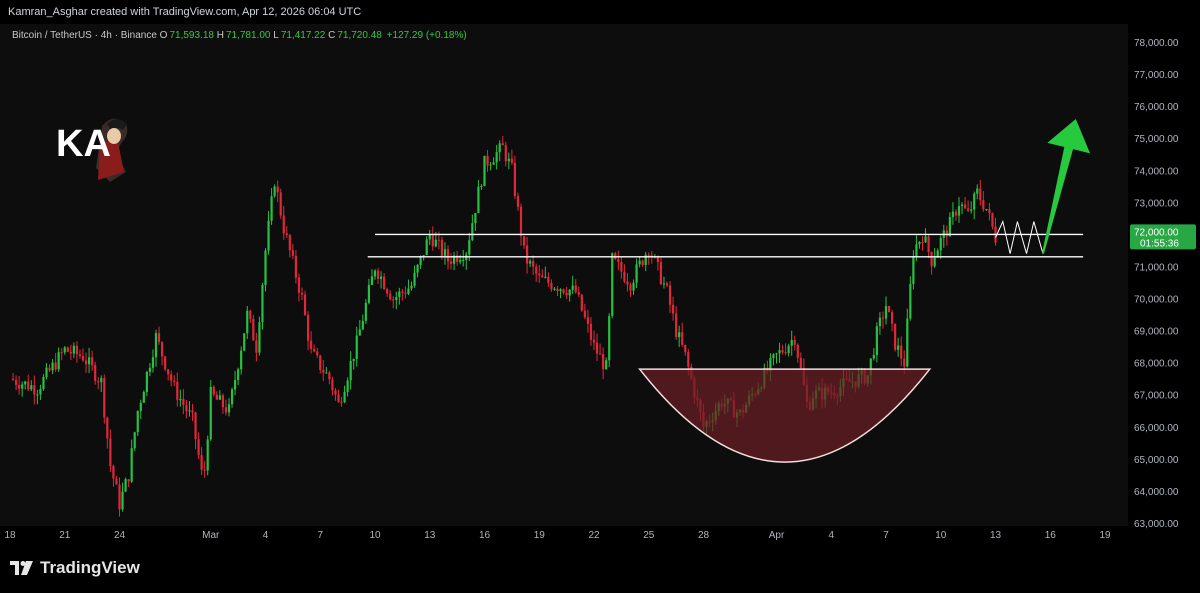 This screenshot has width=1200, height=593. Describe the element at coordinates (1156, 107) in the screenshot. I see `y-tick-label: 76,000.00` at that location.